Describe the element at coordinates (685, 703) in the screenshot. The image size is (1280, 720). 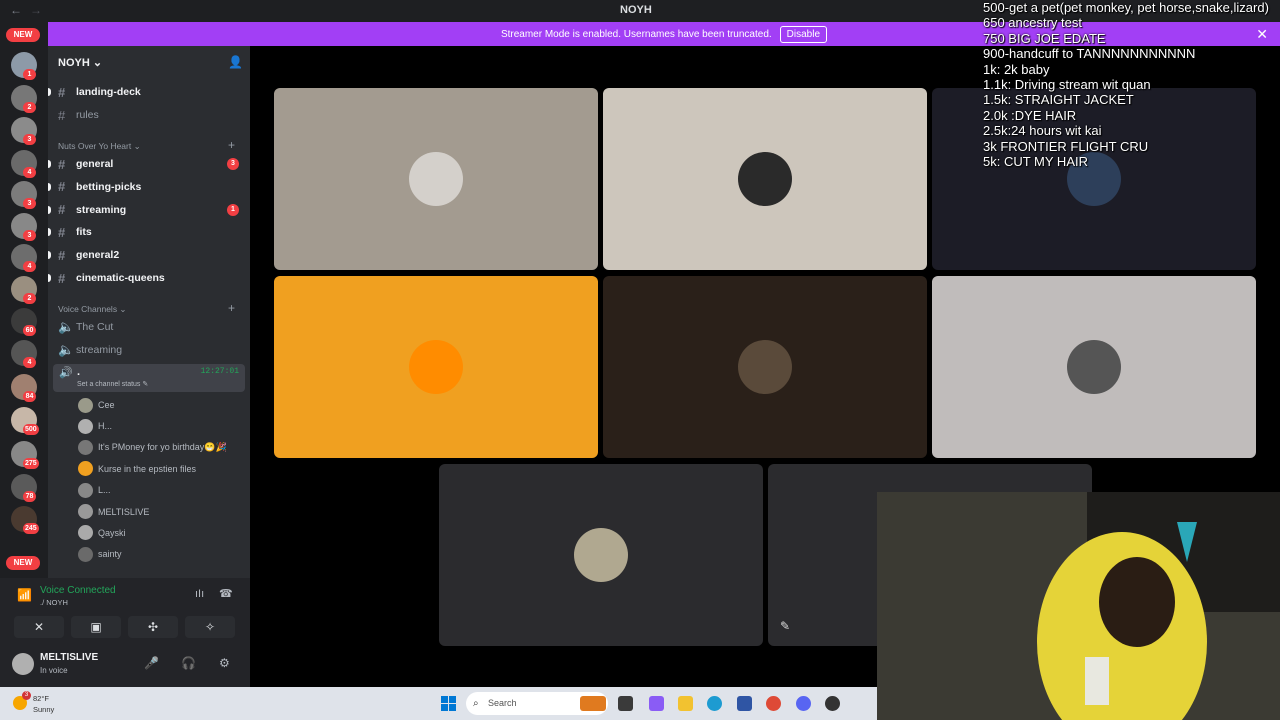
I see `file-explorer-icon` at that location.